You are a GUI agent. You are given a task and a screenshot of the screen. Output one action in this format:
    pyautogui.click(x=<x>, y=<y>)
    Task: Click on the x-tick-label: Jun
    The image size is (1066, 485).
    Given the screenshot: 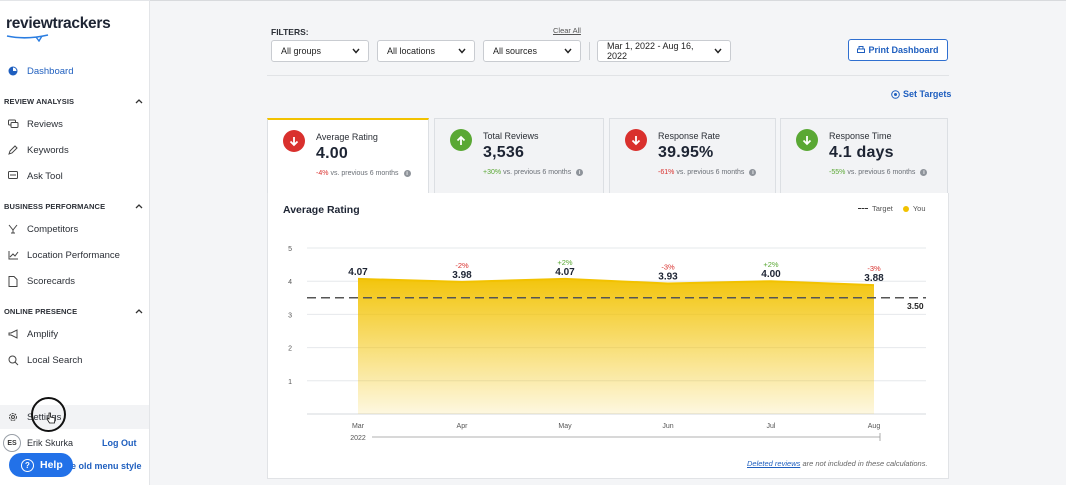 What is the action you would take?
    pyautogui.click(x=667, y=426)
    